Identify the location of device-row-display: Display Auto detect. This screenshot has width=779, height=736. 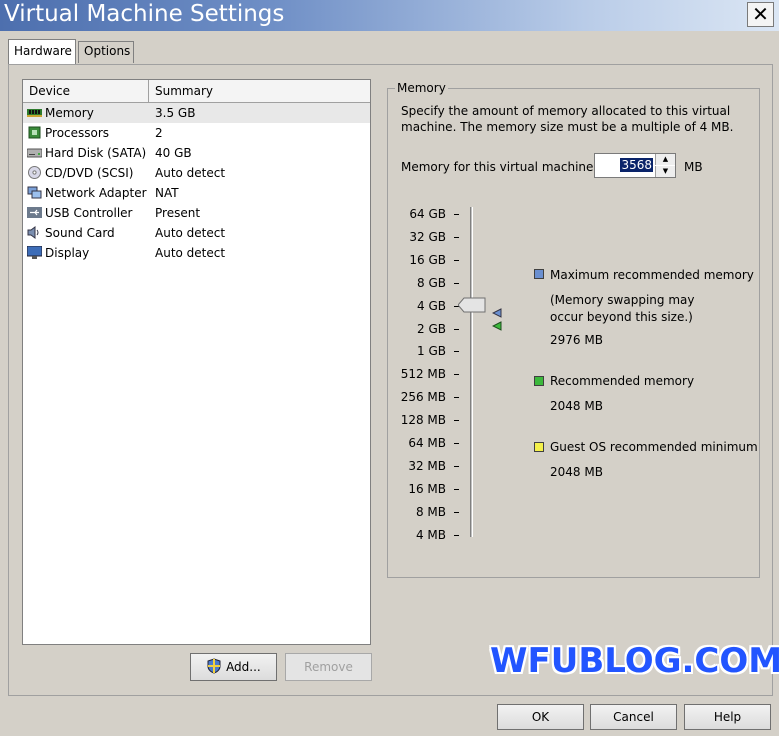
(196, 253).